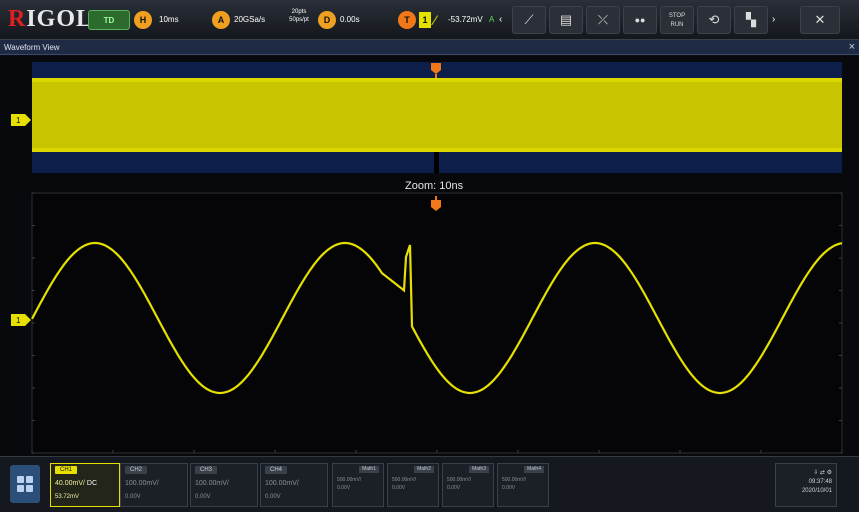 The image size is (859, 512). I want to click on ch2-offset: 0.00V, so click(133, 497).